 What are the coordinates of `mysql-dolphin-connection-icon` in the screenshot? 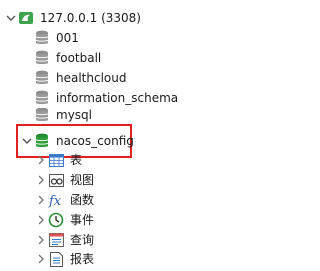 It's located at (26, 18).